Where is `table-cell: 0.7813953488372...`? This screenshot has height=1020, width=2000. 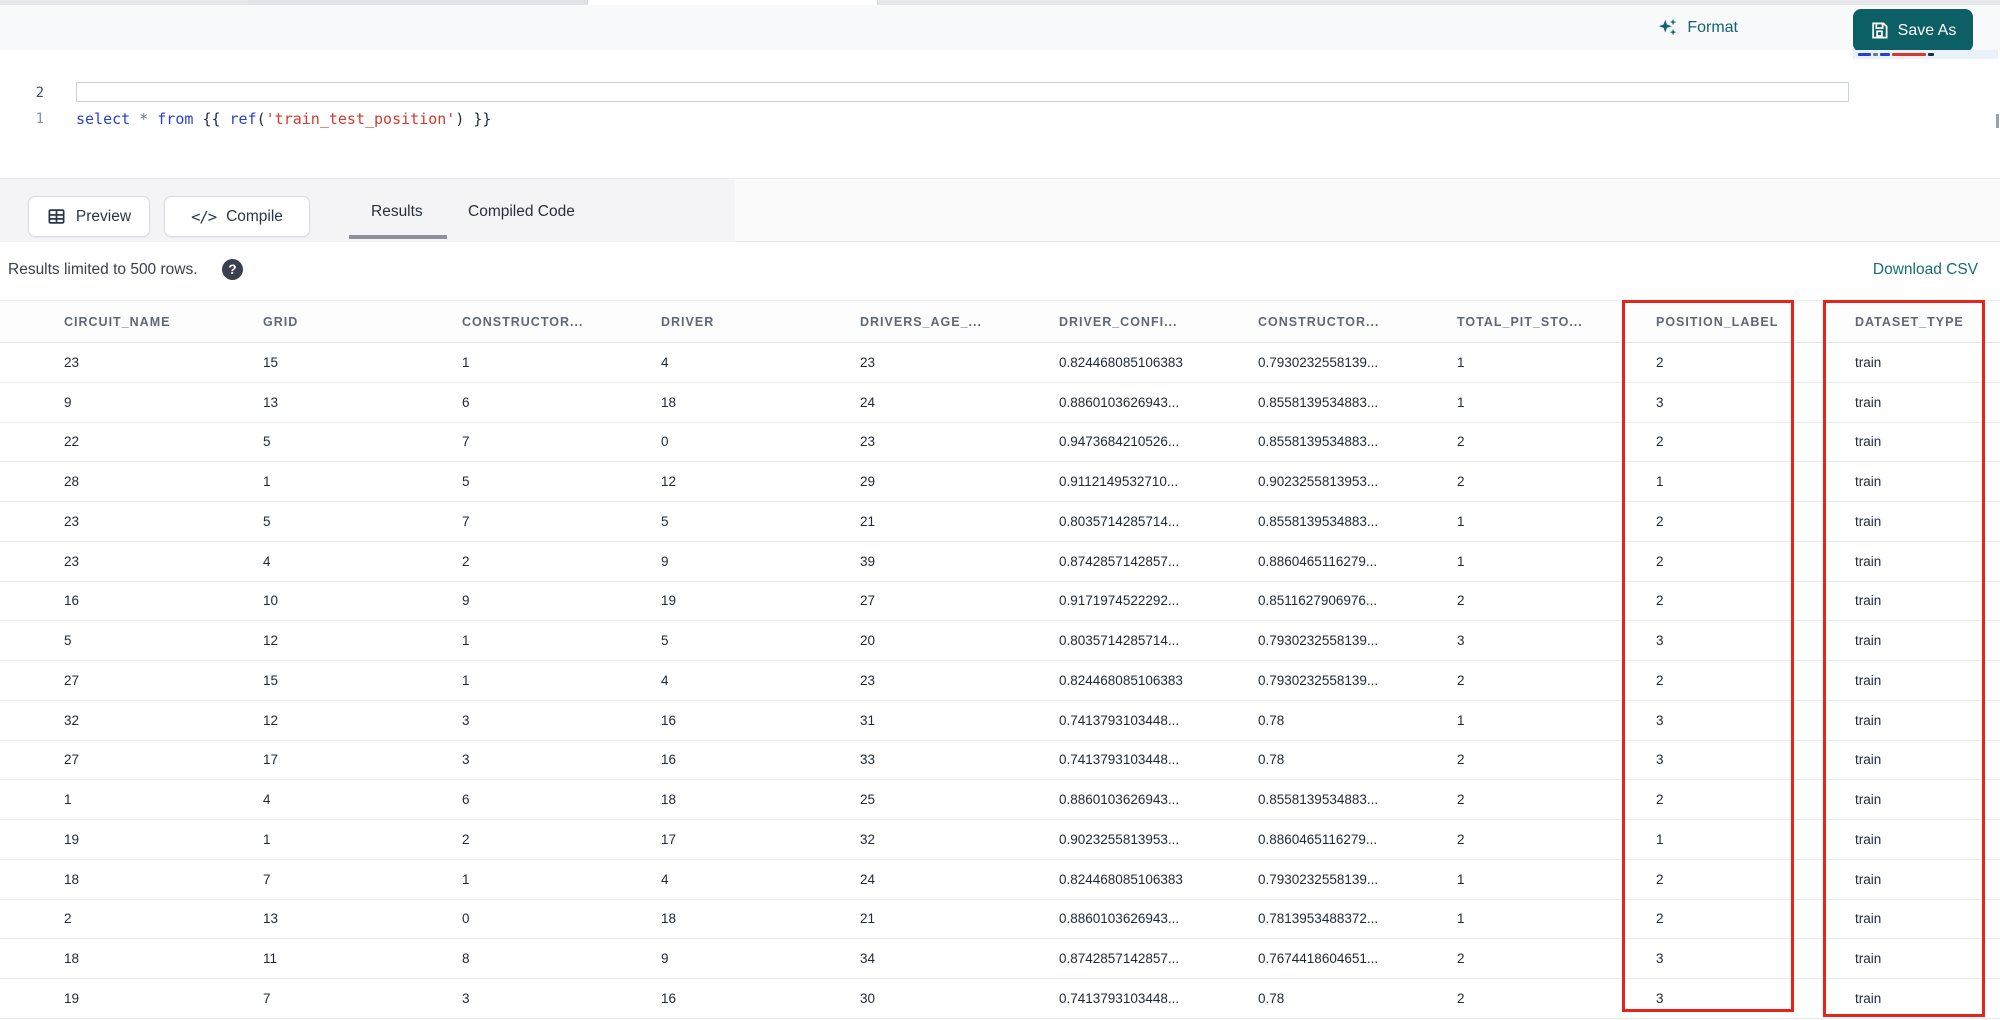 table-cell: 0.7813953488372... is located at coordinates (1318, 919).